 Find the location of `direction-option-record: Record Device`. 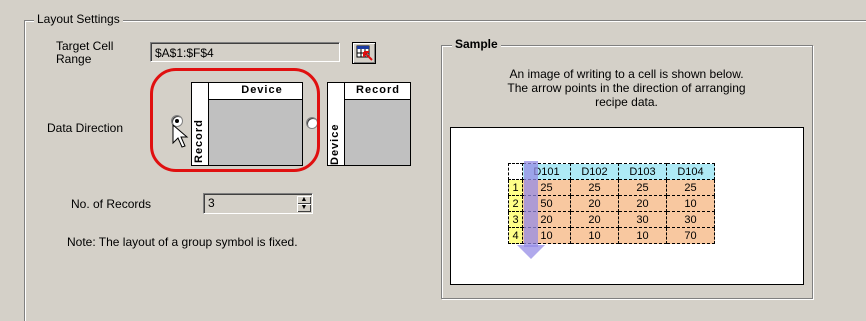

direction-option-record: Record Device is located at coordinates (369, 124).